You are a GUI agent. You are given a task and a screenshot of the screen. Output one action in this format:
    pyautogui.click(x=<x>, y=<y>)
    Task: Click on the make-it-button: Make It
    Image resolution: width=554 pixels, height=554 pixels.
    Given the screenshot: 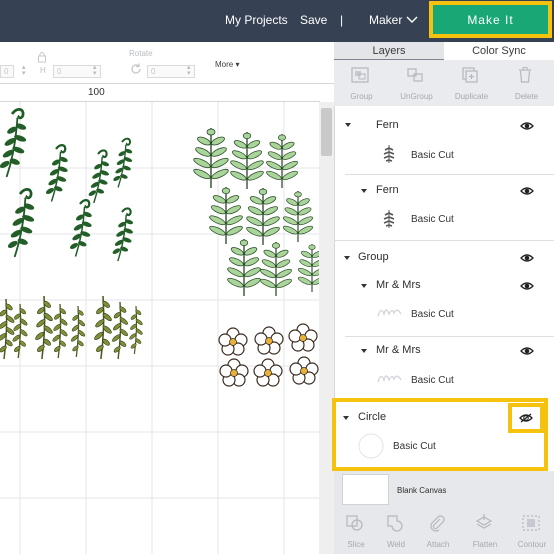 What is the action you would take?
    pyautogui.click(x=490, y=19)
    